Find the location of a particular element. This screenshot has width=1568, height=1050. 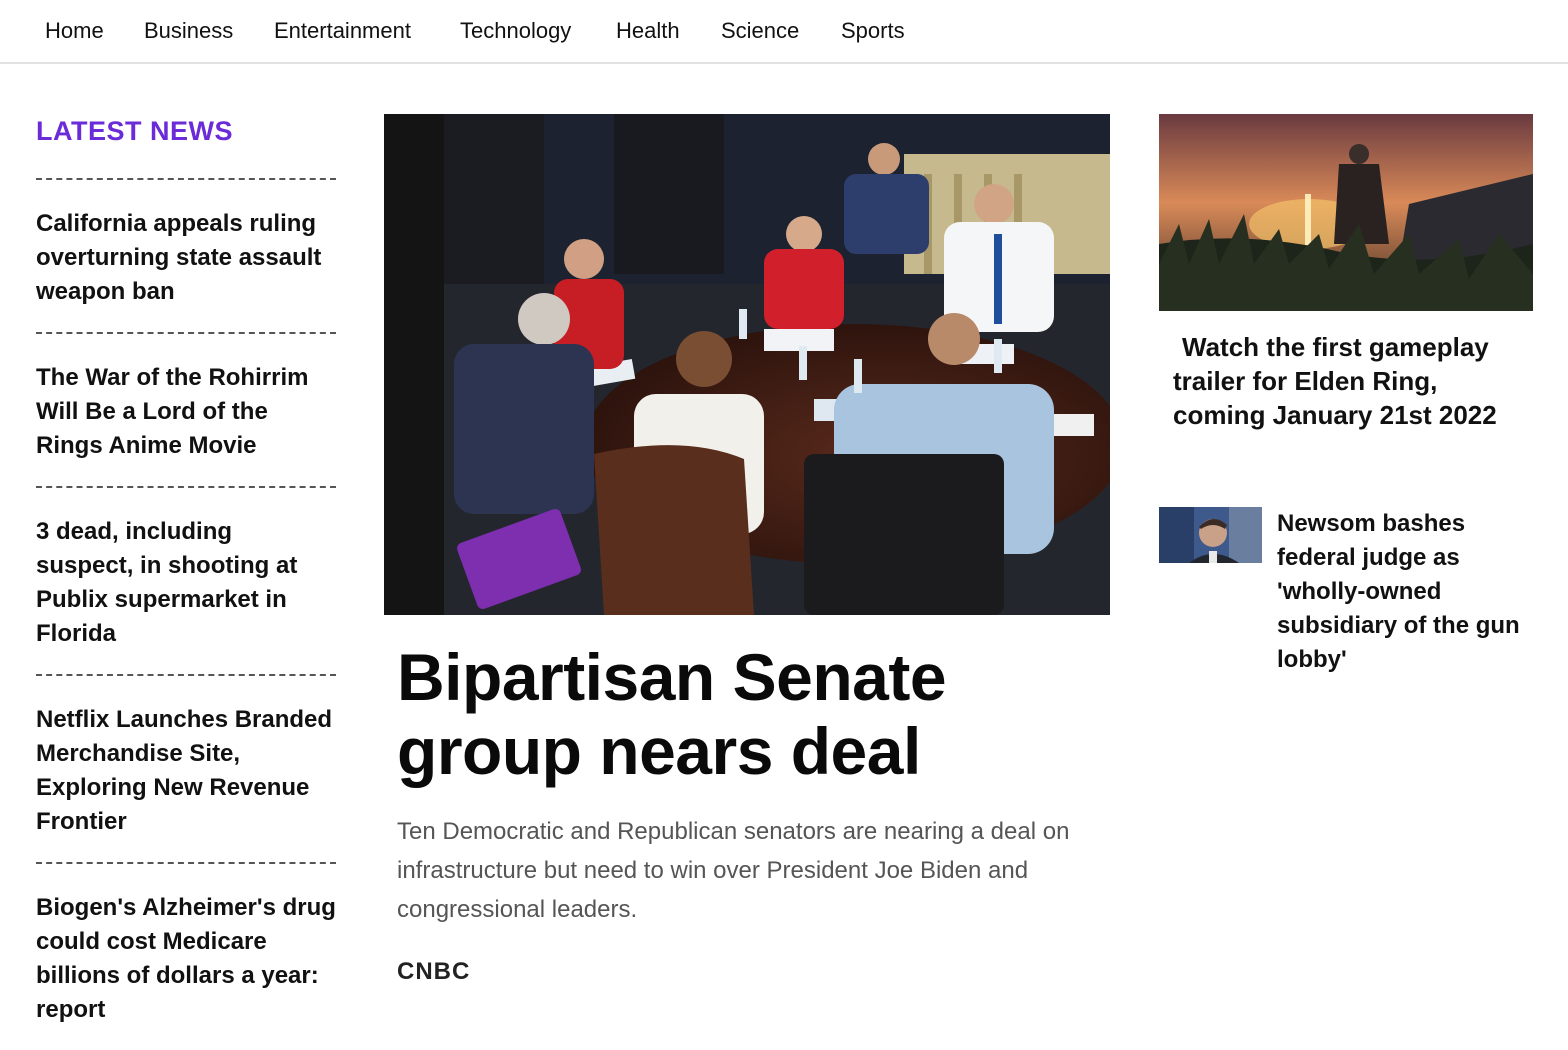

newsom-thumbnail is located at coordinates (1210, 535).